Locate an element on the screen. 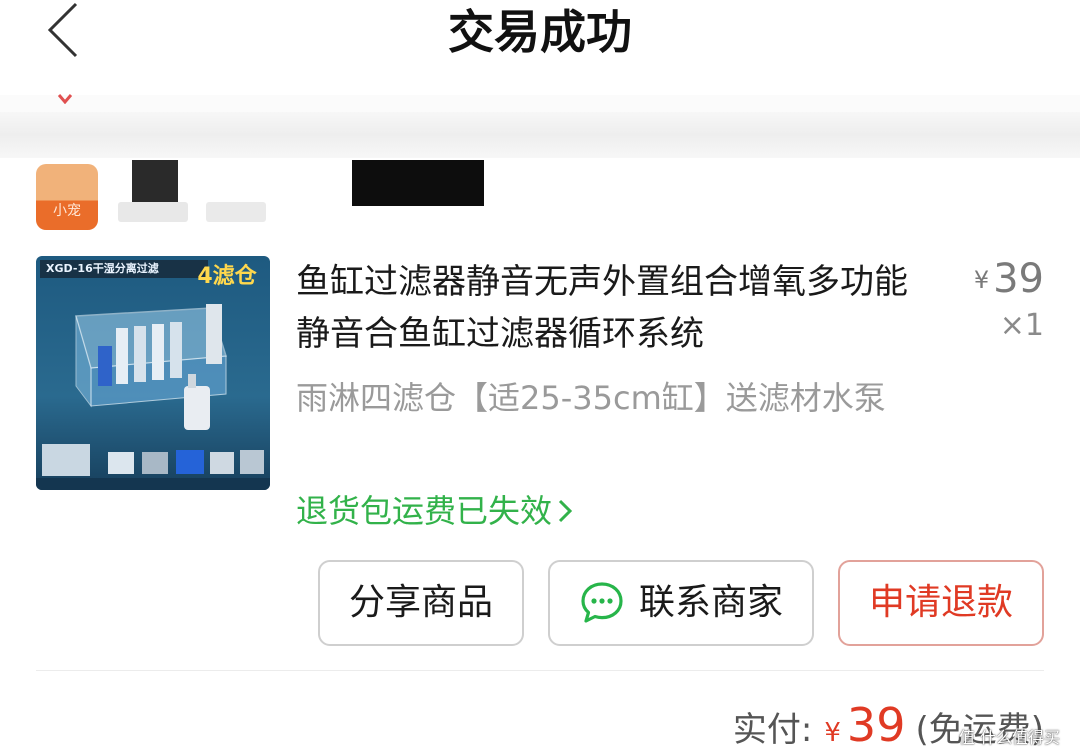  divider is located at coordinates (540, 670).